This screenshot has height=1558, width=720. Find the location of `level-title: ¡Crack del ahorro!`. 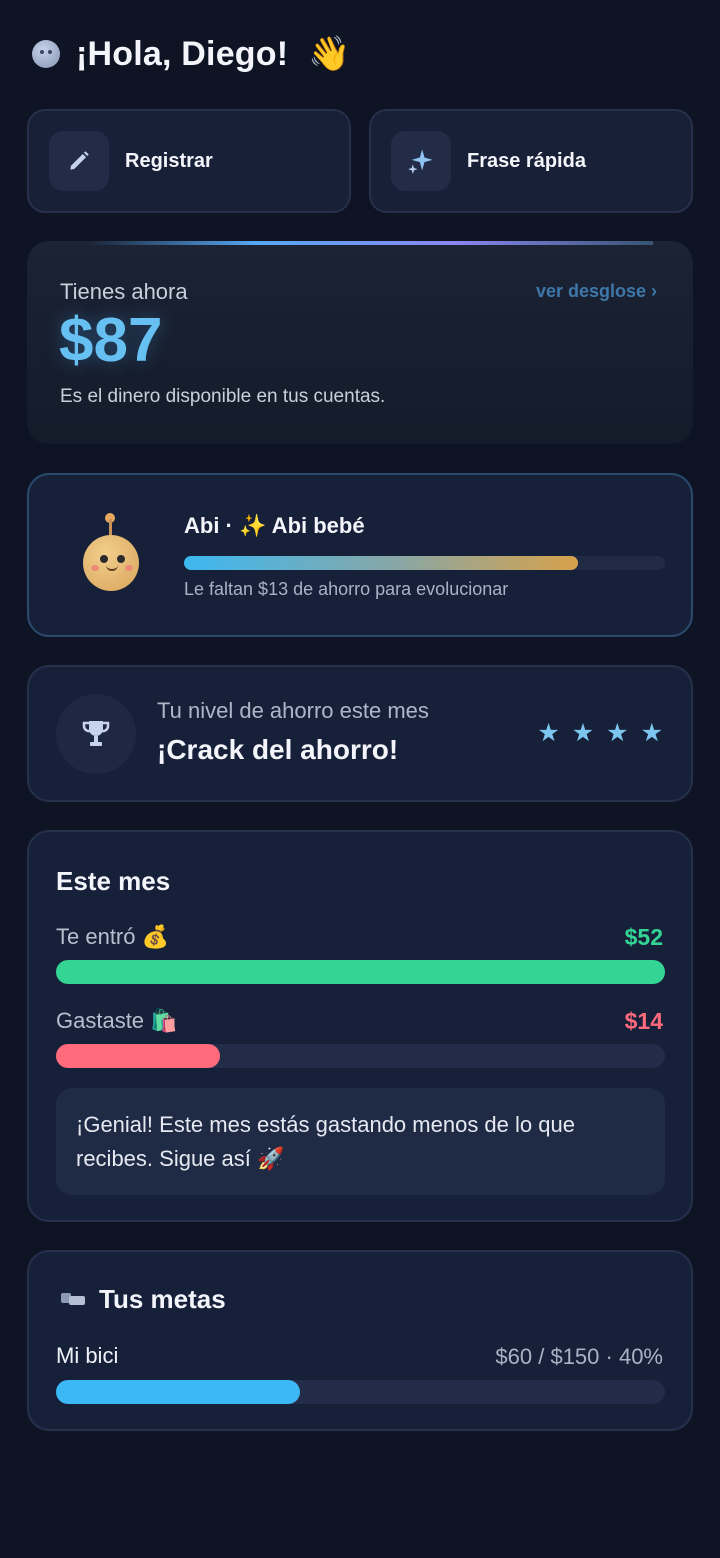

level-title: ¡Crack del ahorro! is located at coordinates (278, 749).